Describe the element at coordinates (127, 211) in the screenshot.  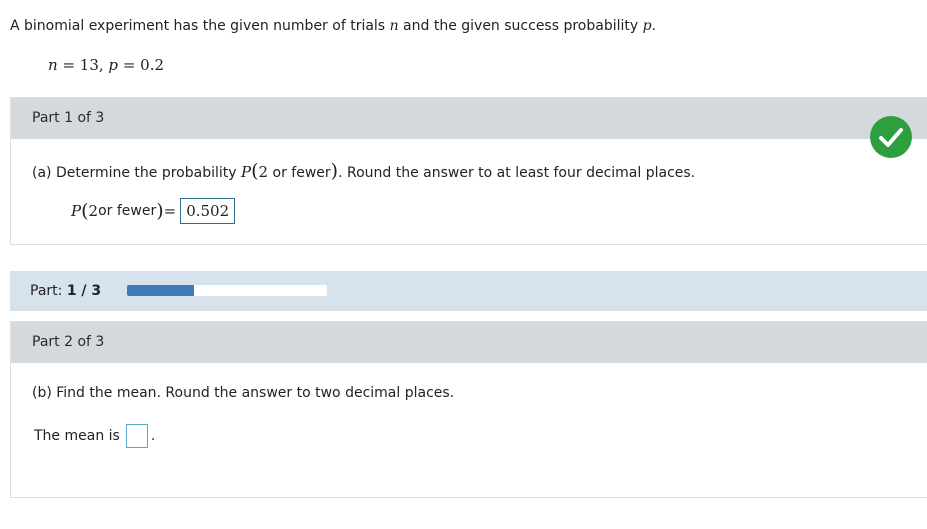
I see `part1-answer-inner: or fewer` at that location.